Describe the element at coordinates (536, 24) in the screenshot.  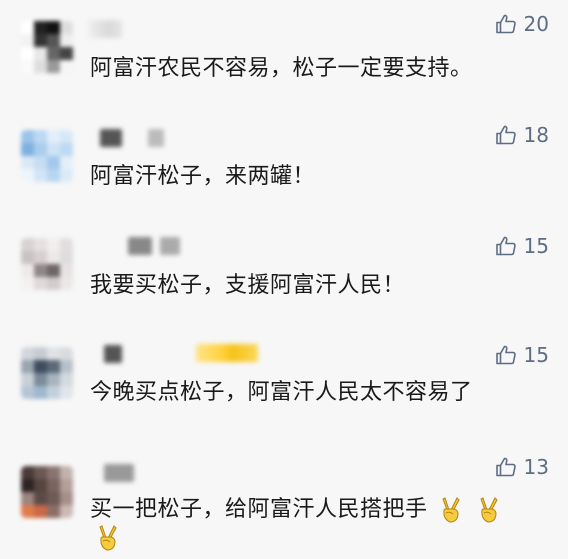
I see `like-count: 20` at that location.